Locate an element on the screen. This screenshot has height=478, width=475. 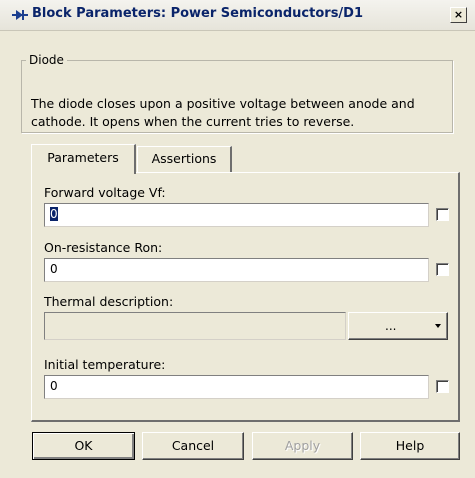
cancel-button-label: Cancel is located at coordinates (193, 445).